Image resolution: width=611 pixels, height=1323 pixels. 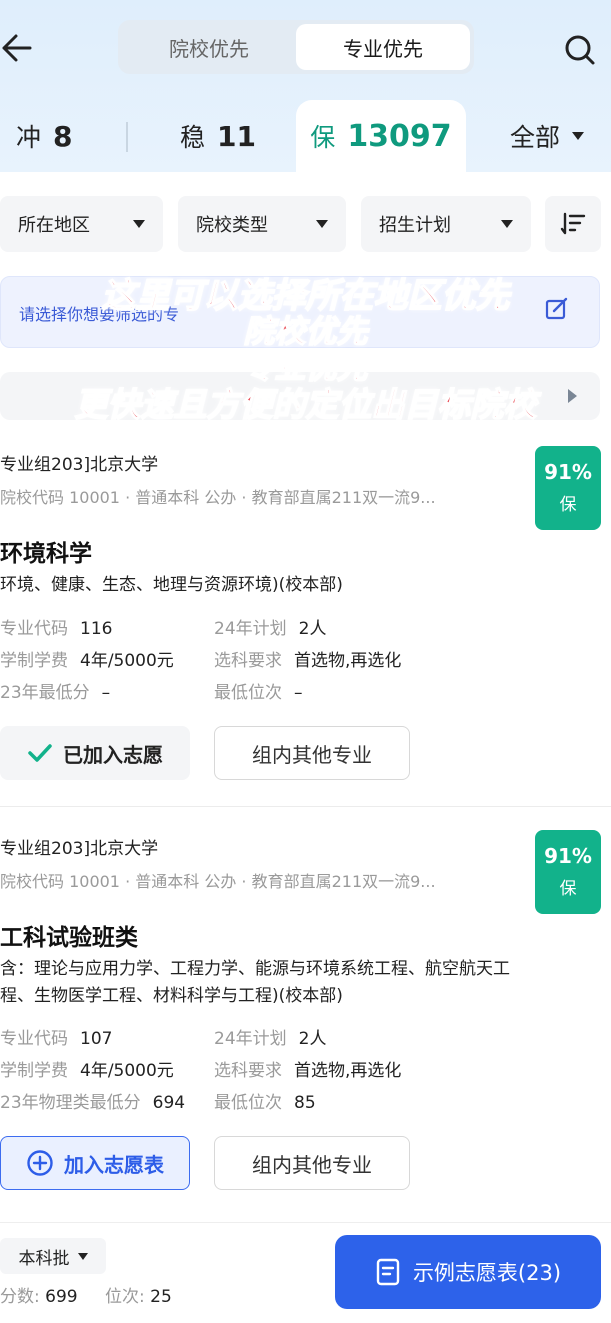 What do you see at coordinates (306, 404) in the screenshot?
I see `overlay-line: 更快速且方便的定位出目标院校` at bounding box center [306, 404].